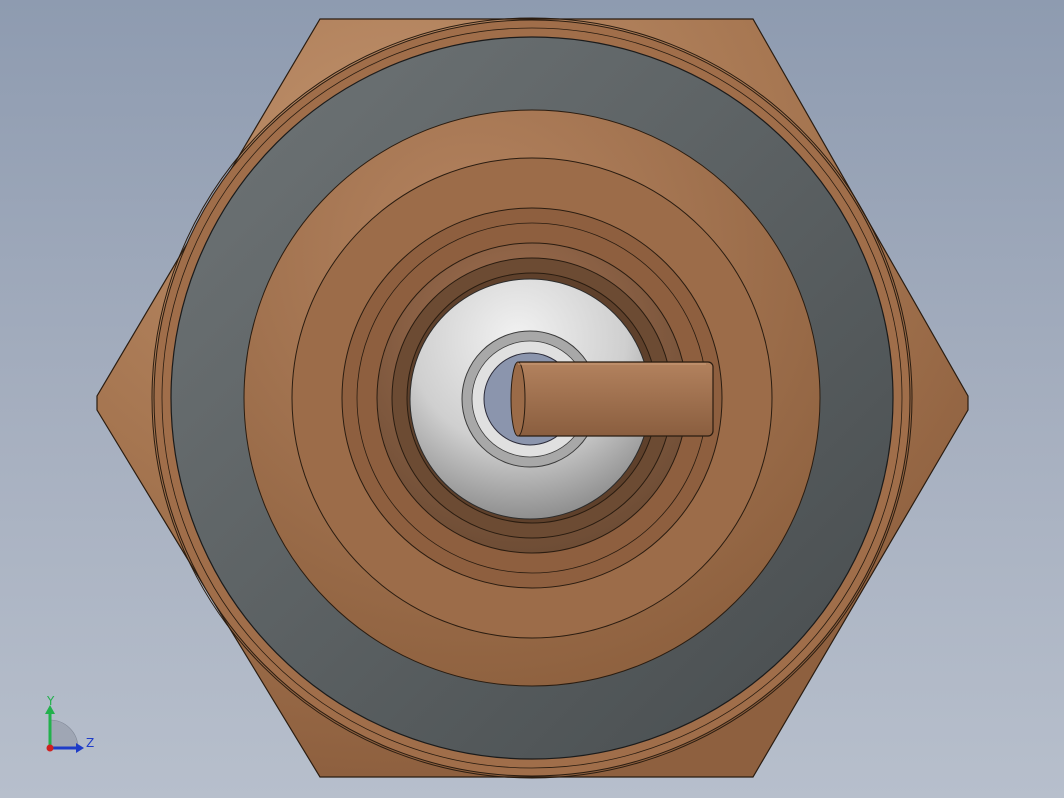  I want to click on terminal-tab, so click(612, 399).